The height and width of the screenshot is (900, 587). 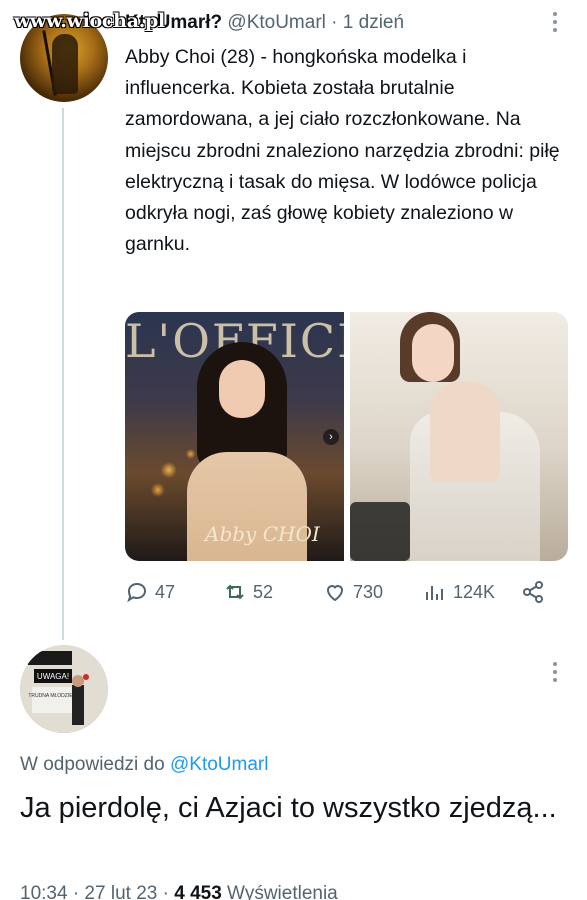 I want to click on reply-more-options-icon, so click(x=555, y=672).